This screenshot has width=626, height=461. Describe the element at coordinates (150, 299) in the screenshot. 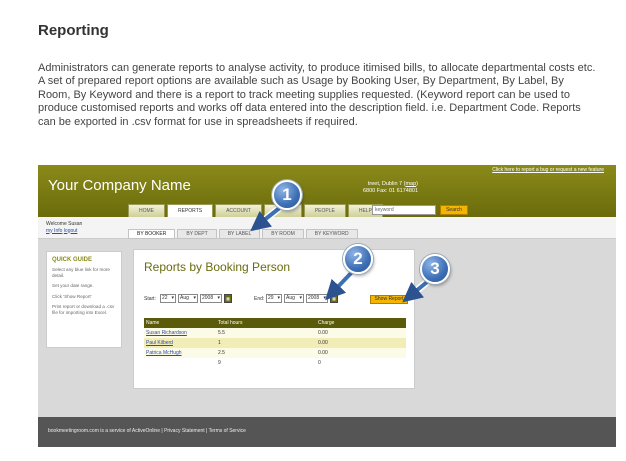

I see `start-label: Start:` at that location.